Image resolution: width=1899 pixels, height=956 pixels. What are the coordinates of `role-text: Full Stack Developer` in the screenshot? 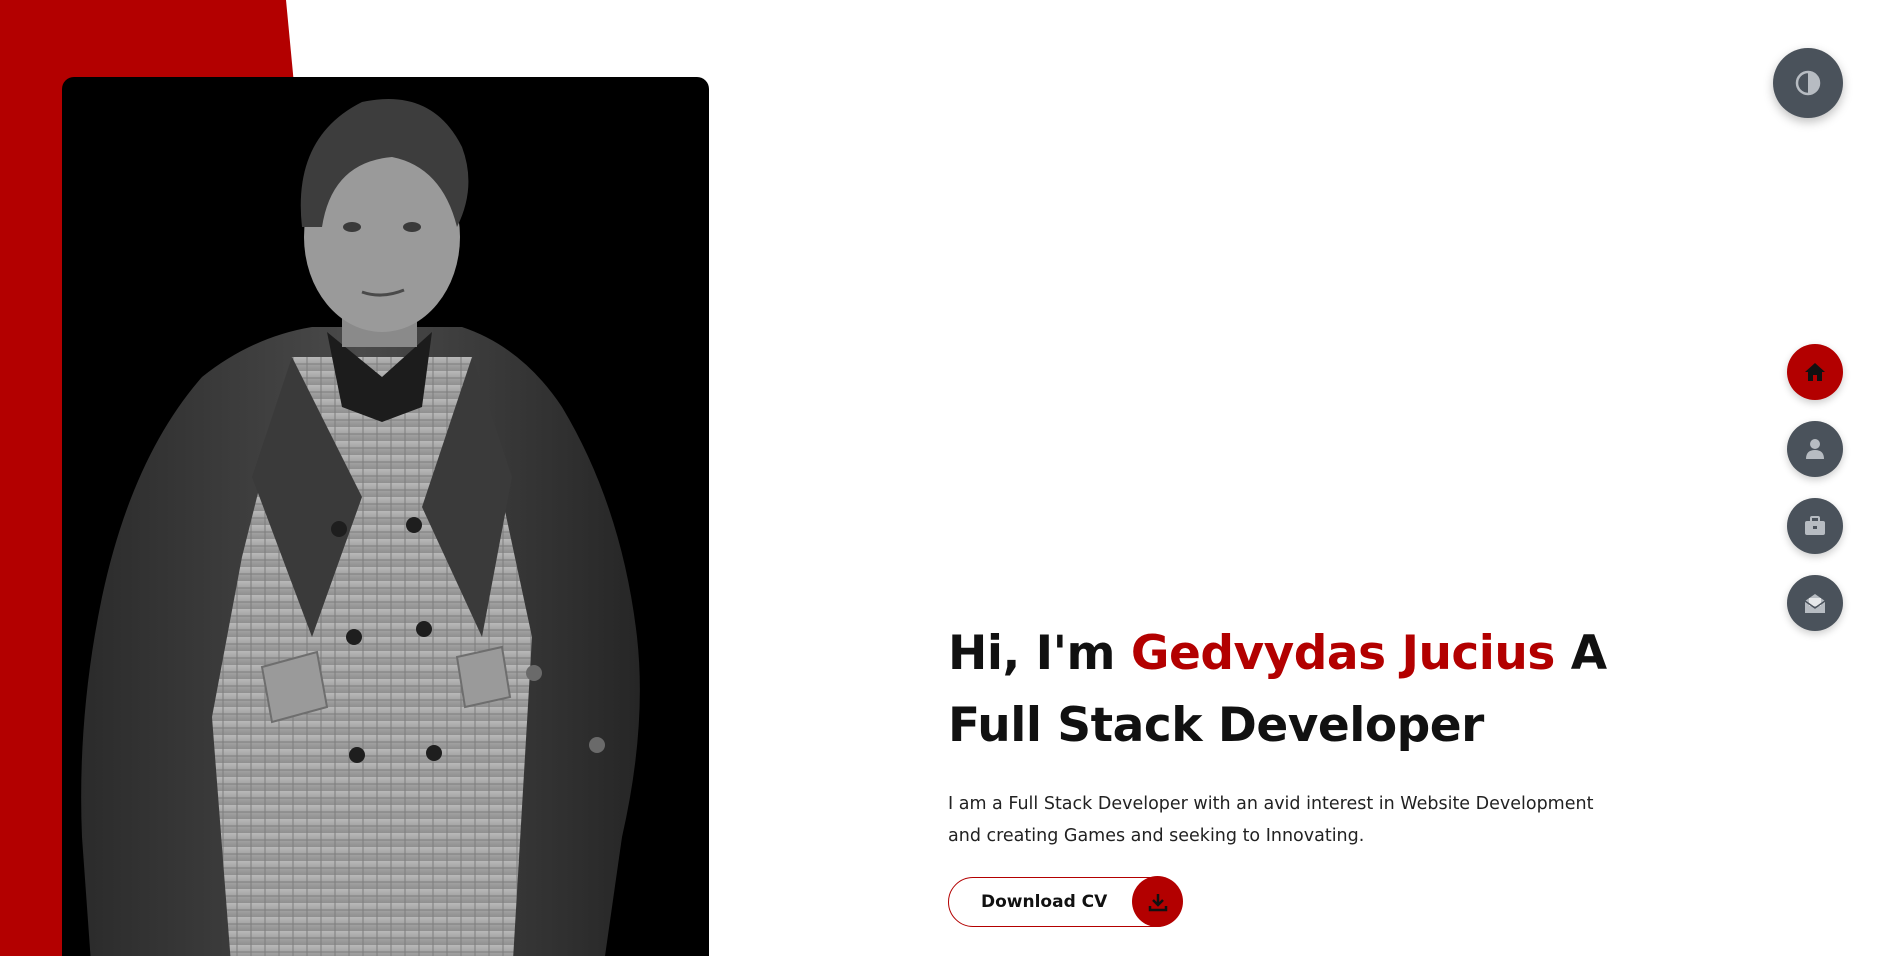 It's located at (1216, 725).